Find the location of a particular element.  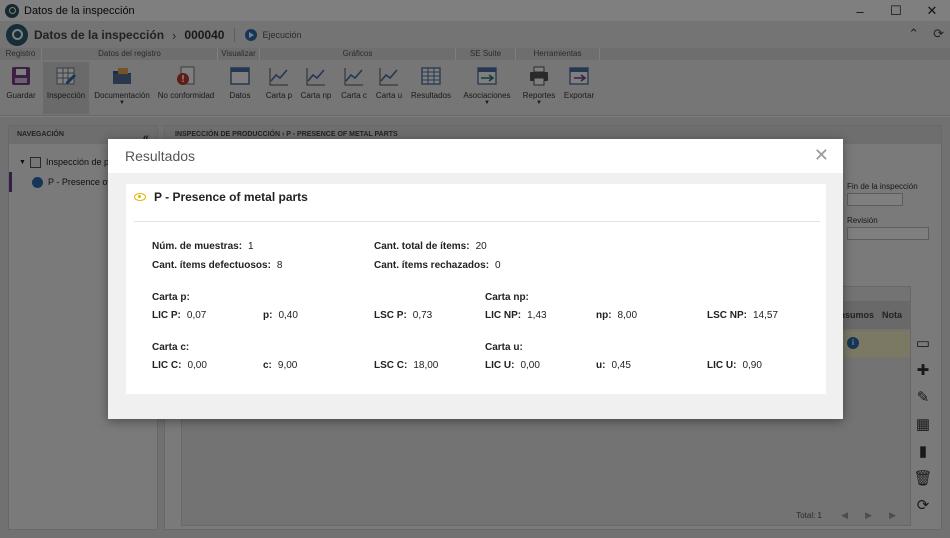

carta-u-lsc: LIC U: 0,90 is located at coordinates (734, 365).